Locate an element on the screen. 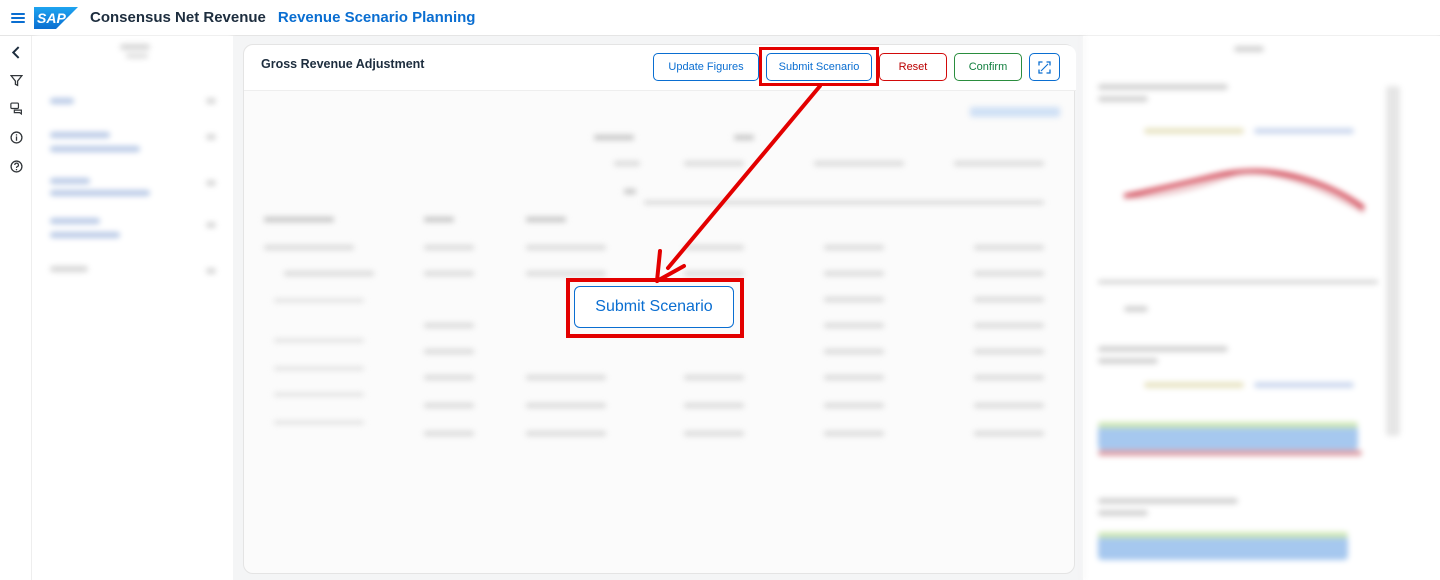  hamburger-menu-icon is located at coordinates (18, 18).